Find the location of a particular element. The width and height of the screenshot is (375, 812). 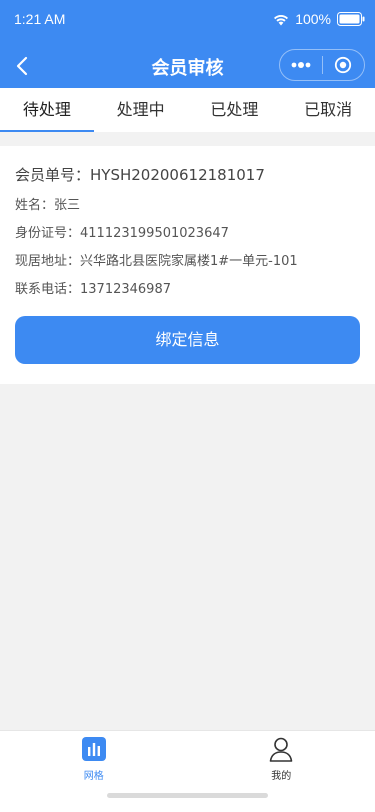

tab-cancelled: 已取消 is located at coordinates (328, 110).